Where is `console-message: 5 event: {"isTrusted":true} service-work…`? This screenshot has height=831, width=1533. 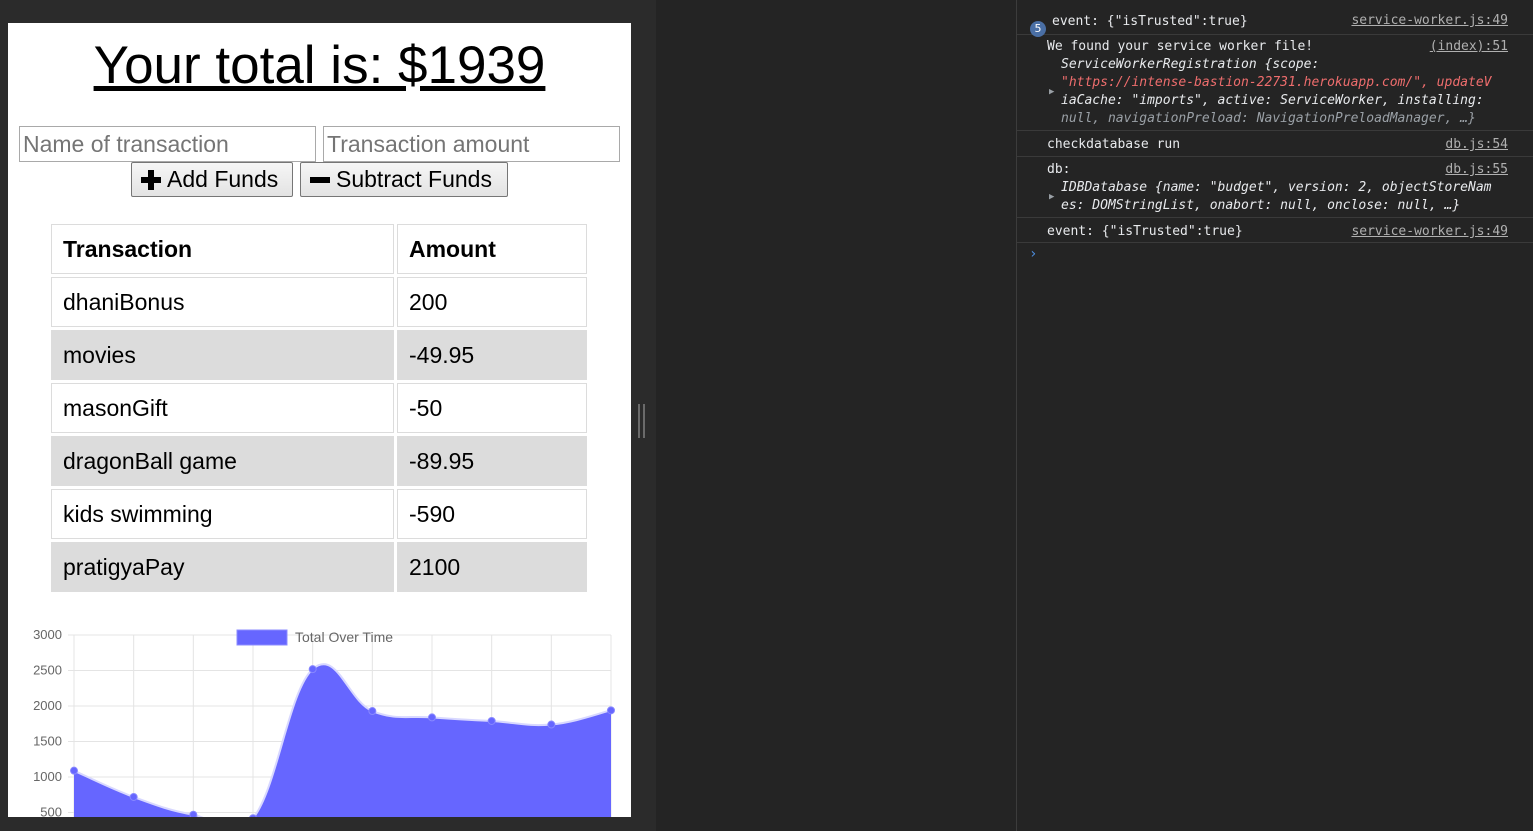 console-message: 5 event: {"isTrusted":true} service-work… is located at coordinates (1275, 22).